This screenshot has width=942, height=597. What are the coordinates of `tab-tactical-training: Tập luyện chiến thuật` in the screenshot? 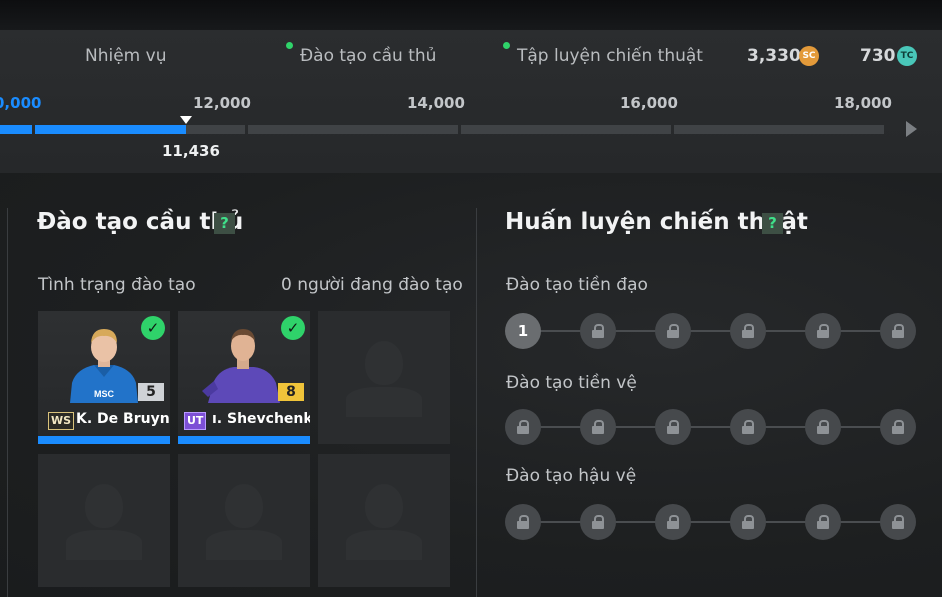 It's located at (603, 54).